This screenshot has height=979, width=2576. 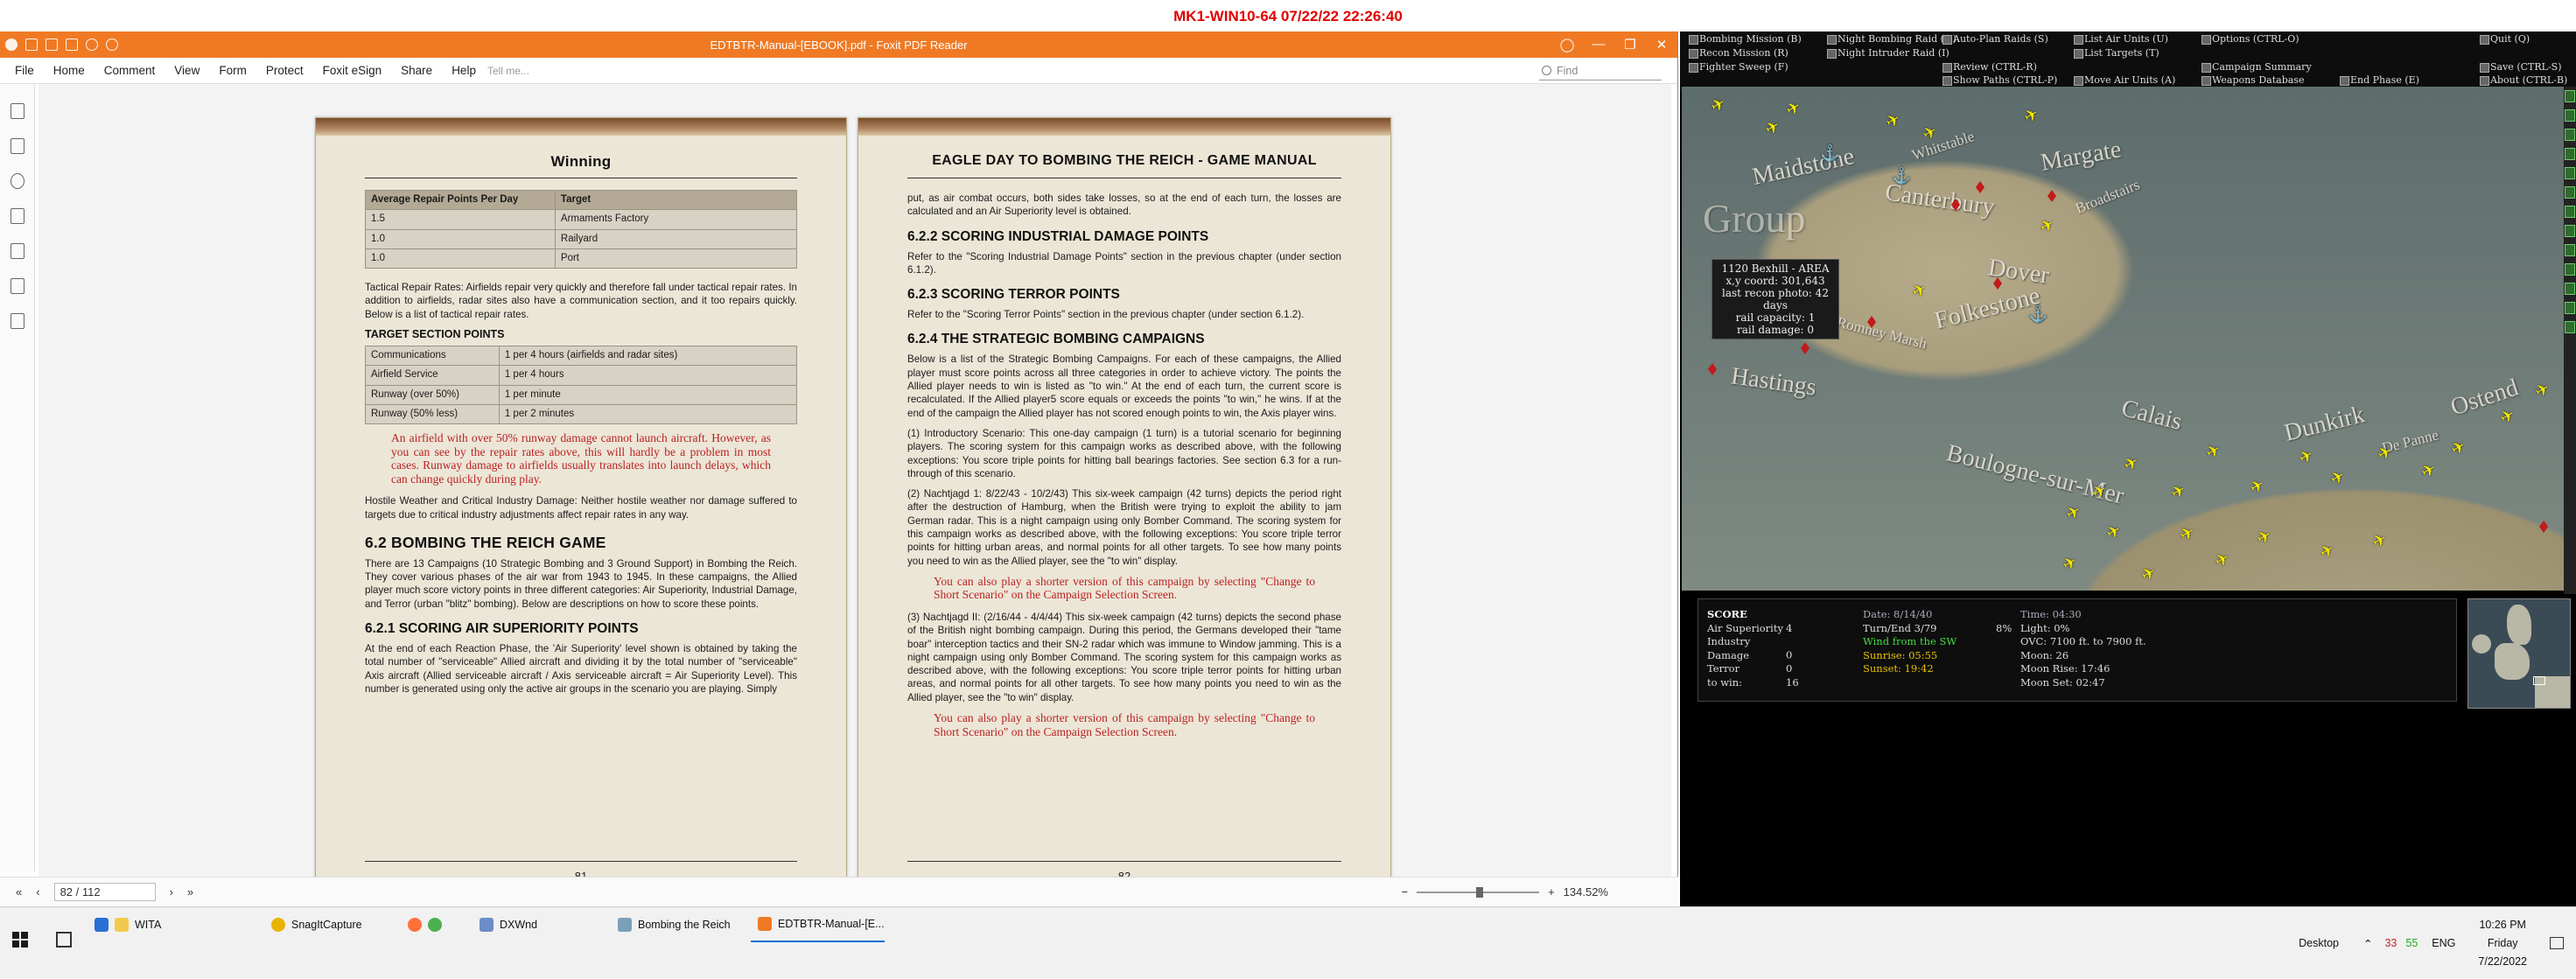 I want to click on security-icon, so click(x=17, y=286).